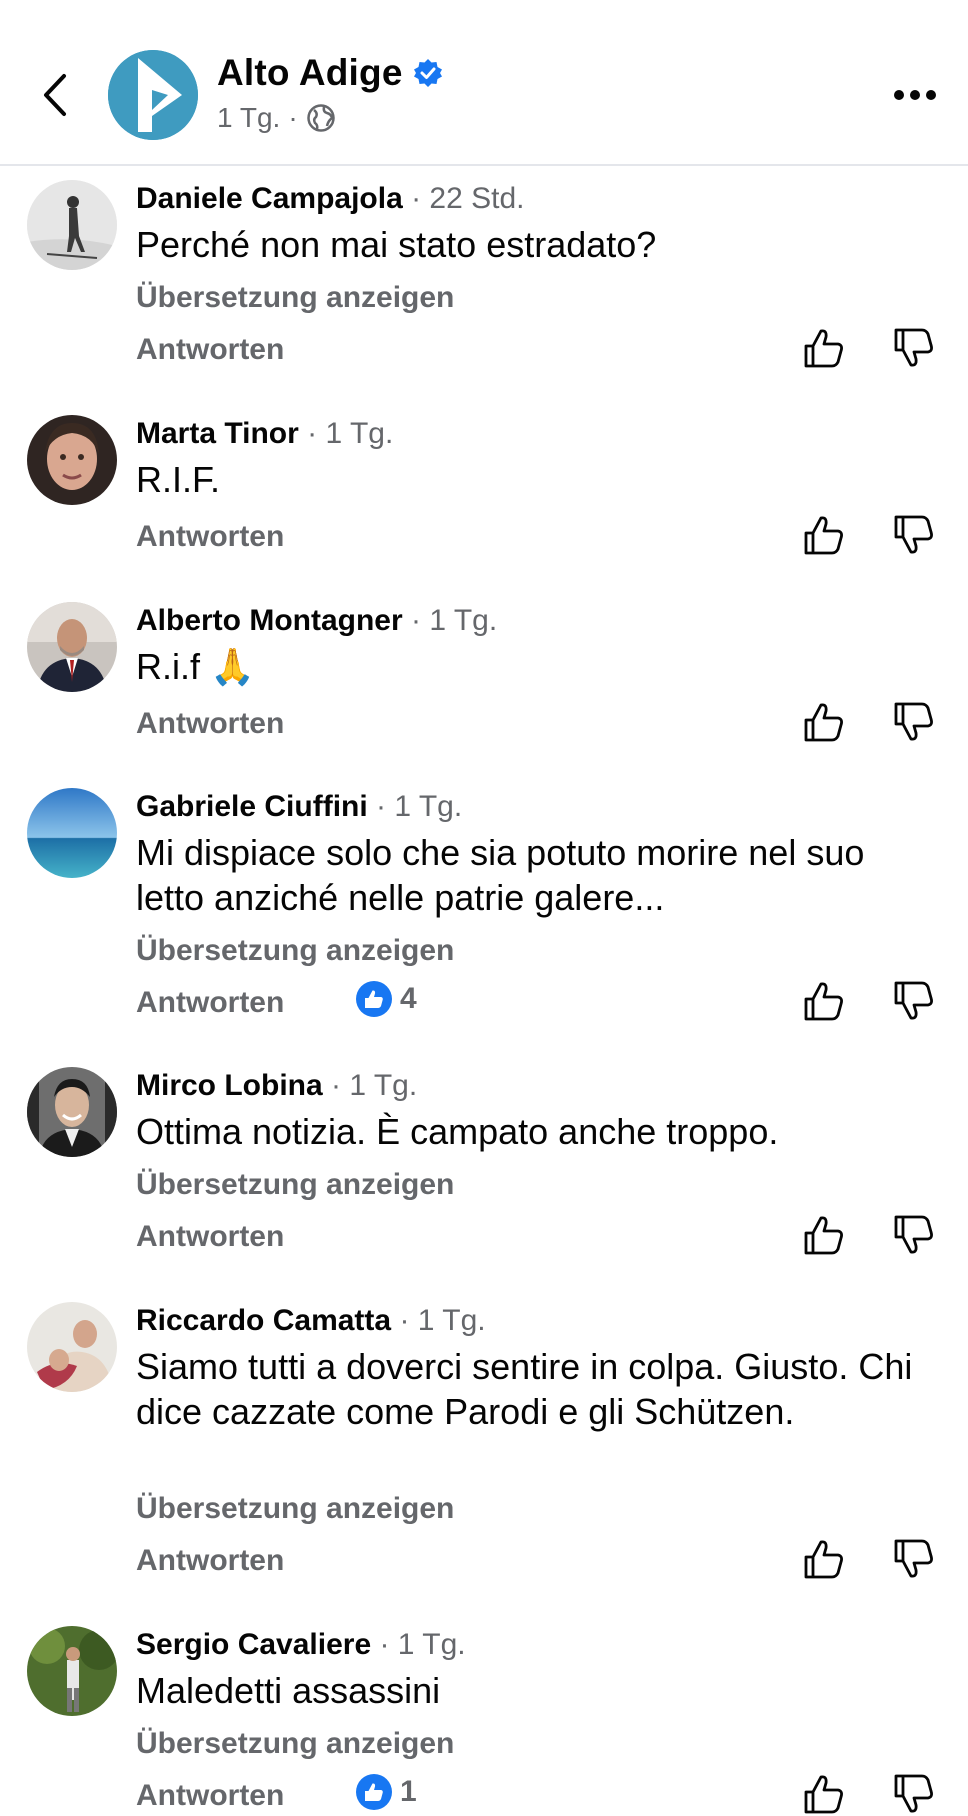 The height and width of the screenshot is (1816, 968). What do you see at coordinates (217, 433) in the screenshot?
I see `comment-author: Marta Tinor` at bounding box center [217, 433].